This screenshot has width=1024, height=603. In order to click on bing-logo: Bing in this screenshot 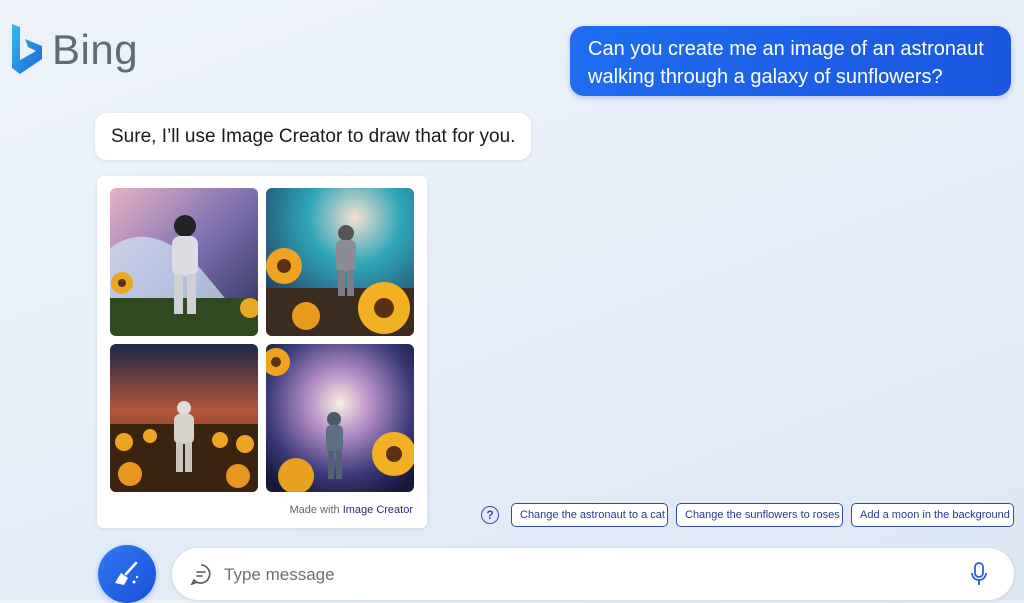, I will do `click(72, 50)`.